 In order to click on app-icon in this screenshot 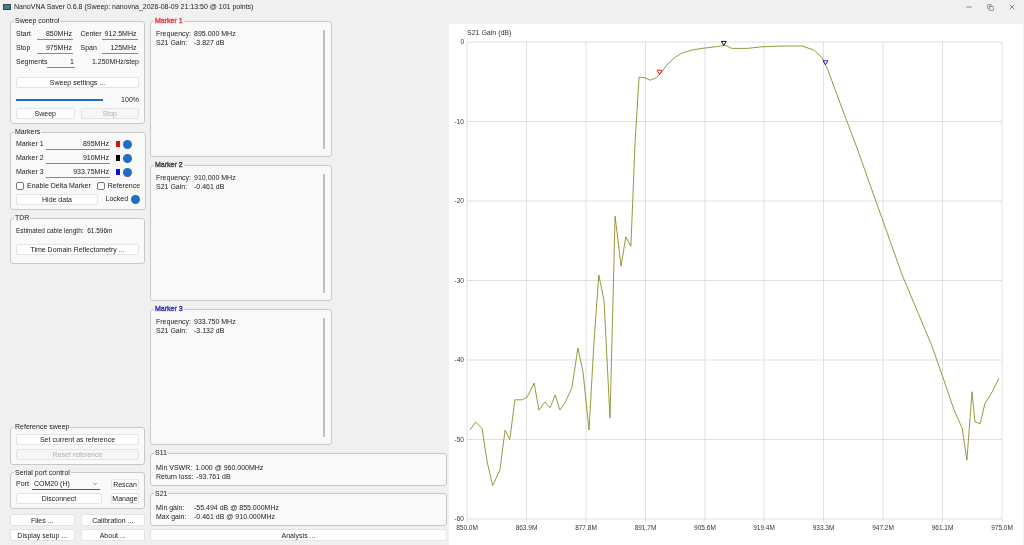, I will do `click(7, 7)`.